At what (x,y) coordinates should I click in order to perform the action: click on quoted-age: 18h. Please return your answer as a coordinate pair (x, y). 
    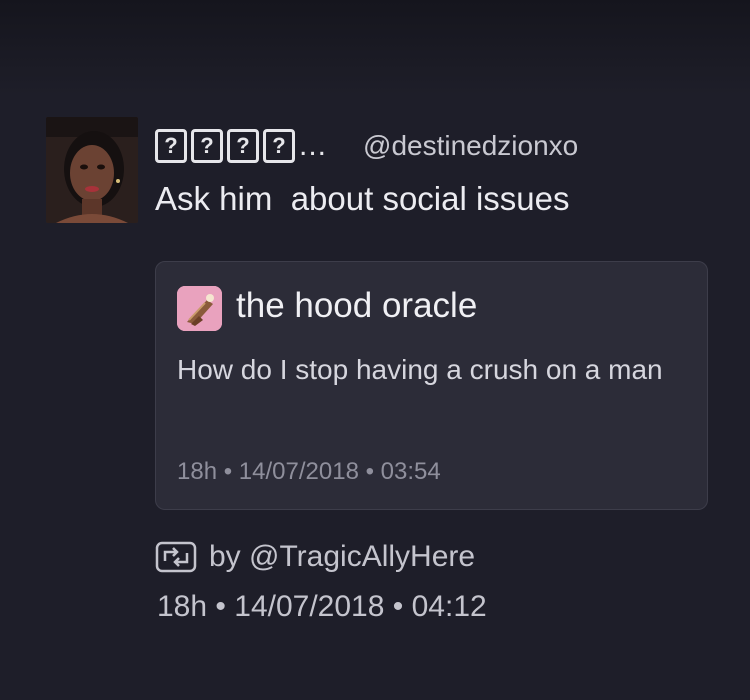
    Looking at the image, I should click on (197, 471).